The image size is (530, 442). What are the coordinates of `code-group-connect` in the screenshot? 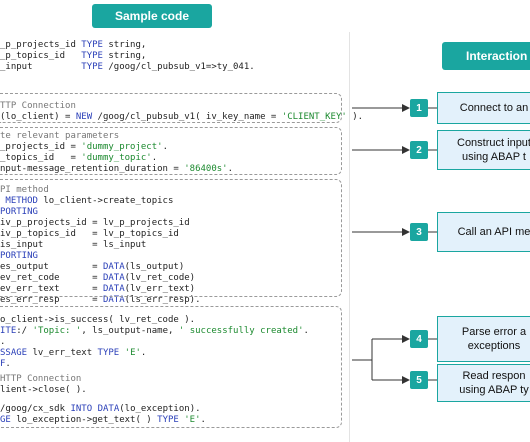 It's located at (171, 108).